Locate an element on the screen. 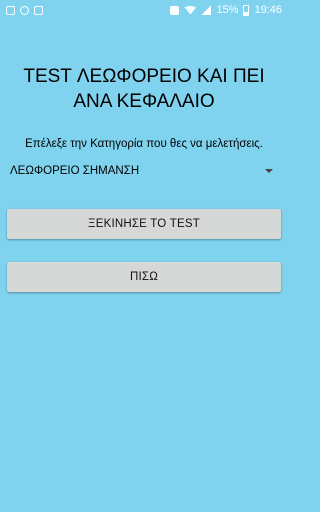  page-title: TEST ΛΕΩΦΟΡΕΙΟ ΚΑΙ ΠΕΙ ΑΝΑ ΚΕΦΑΛΑΙΟ is located at coordinates (144, 89).